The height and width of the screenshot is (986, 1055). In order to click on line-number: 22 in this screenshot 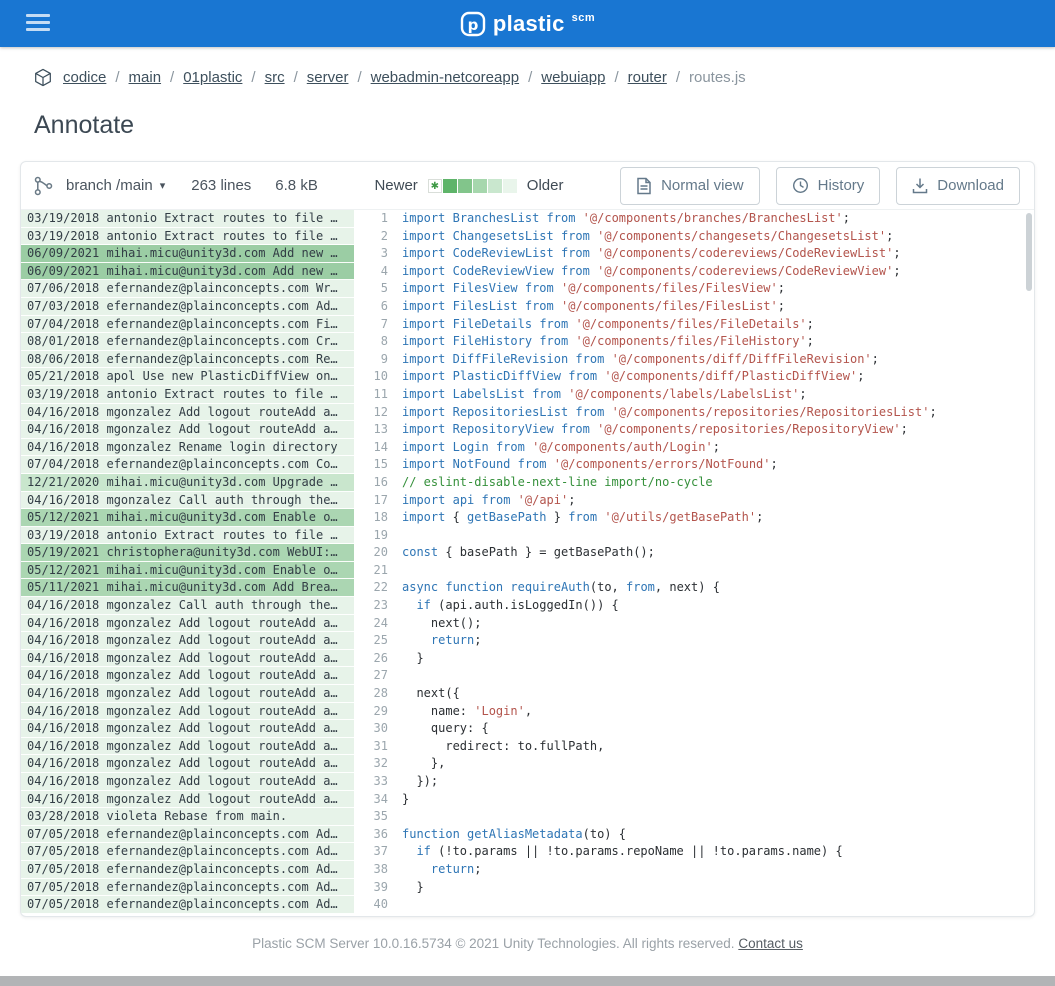, I will do `click(380, 587)`.